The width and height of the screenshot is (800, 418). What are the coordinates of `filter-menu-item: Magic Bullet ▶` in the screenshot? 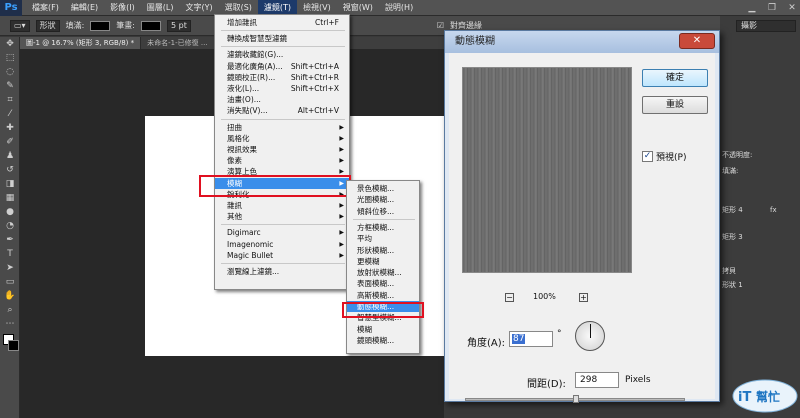 It's located at (282, 255).